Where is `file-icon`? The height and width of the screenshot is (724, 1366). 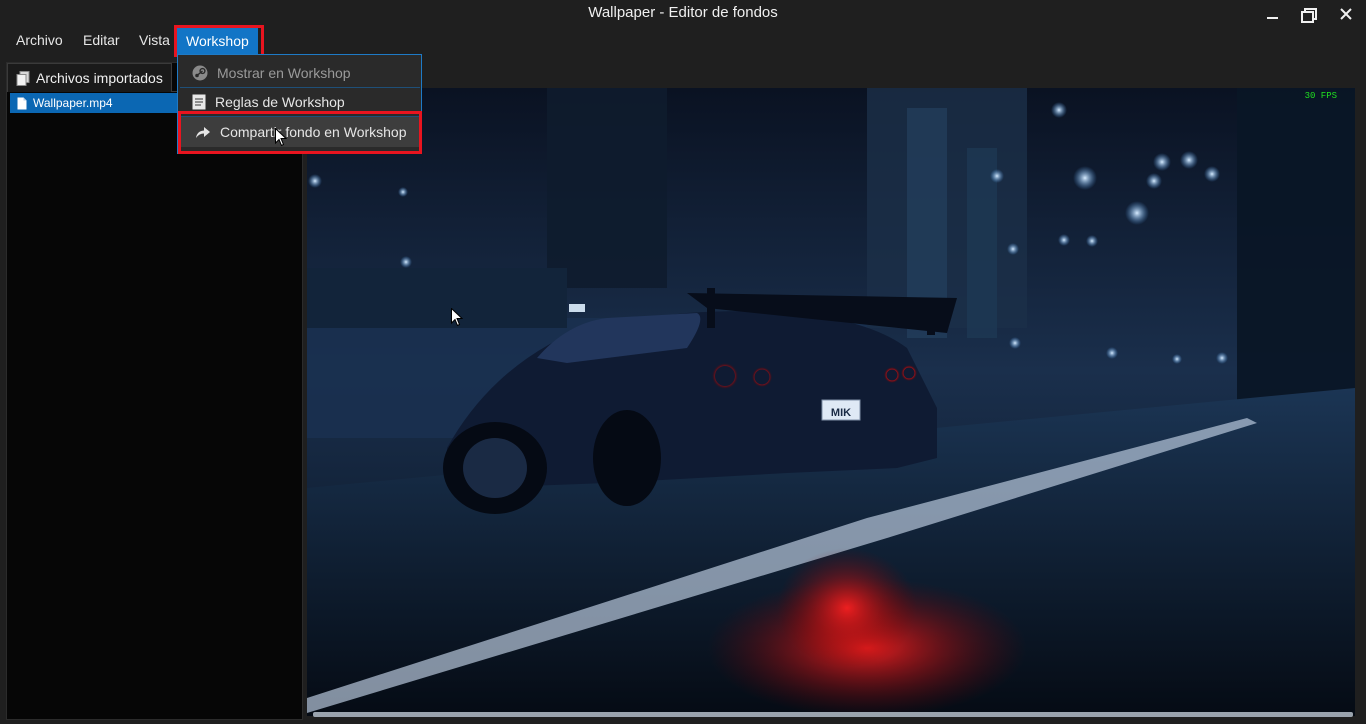 file-icon is located at coordinates (22, 103).